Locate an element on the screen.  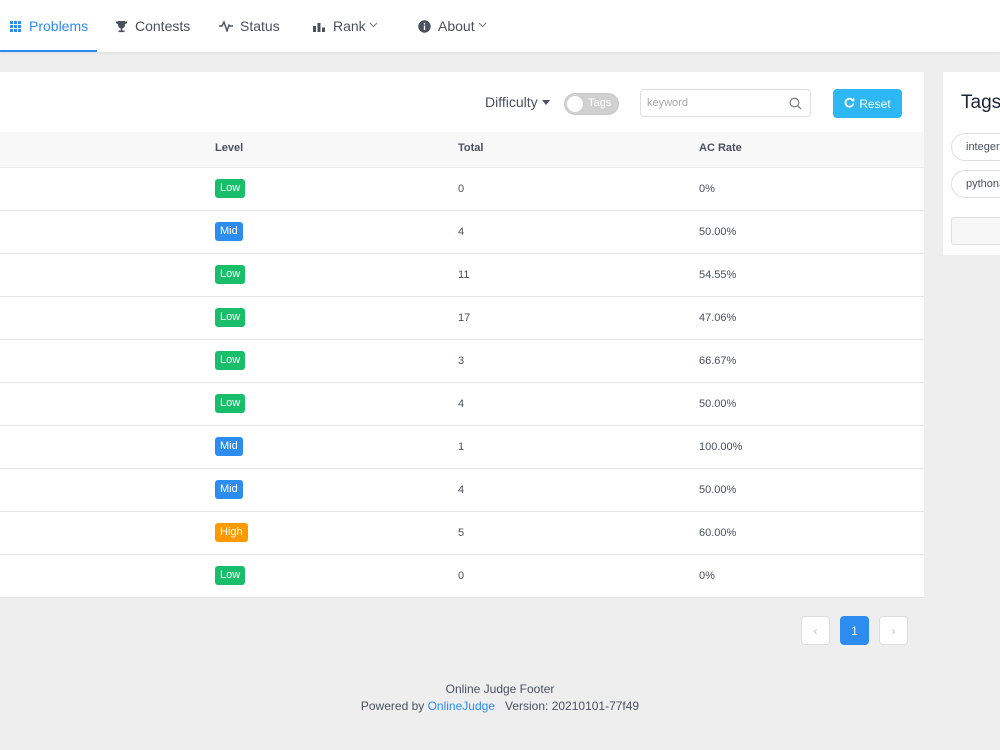
nav-rank: Rank is located at coordinates (345, 26).